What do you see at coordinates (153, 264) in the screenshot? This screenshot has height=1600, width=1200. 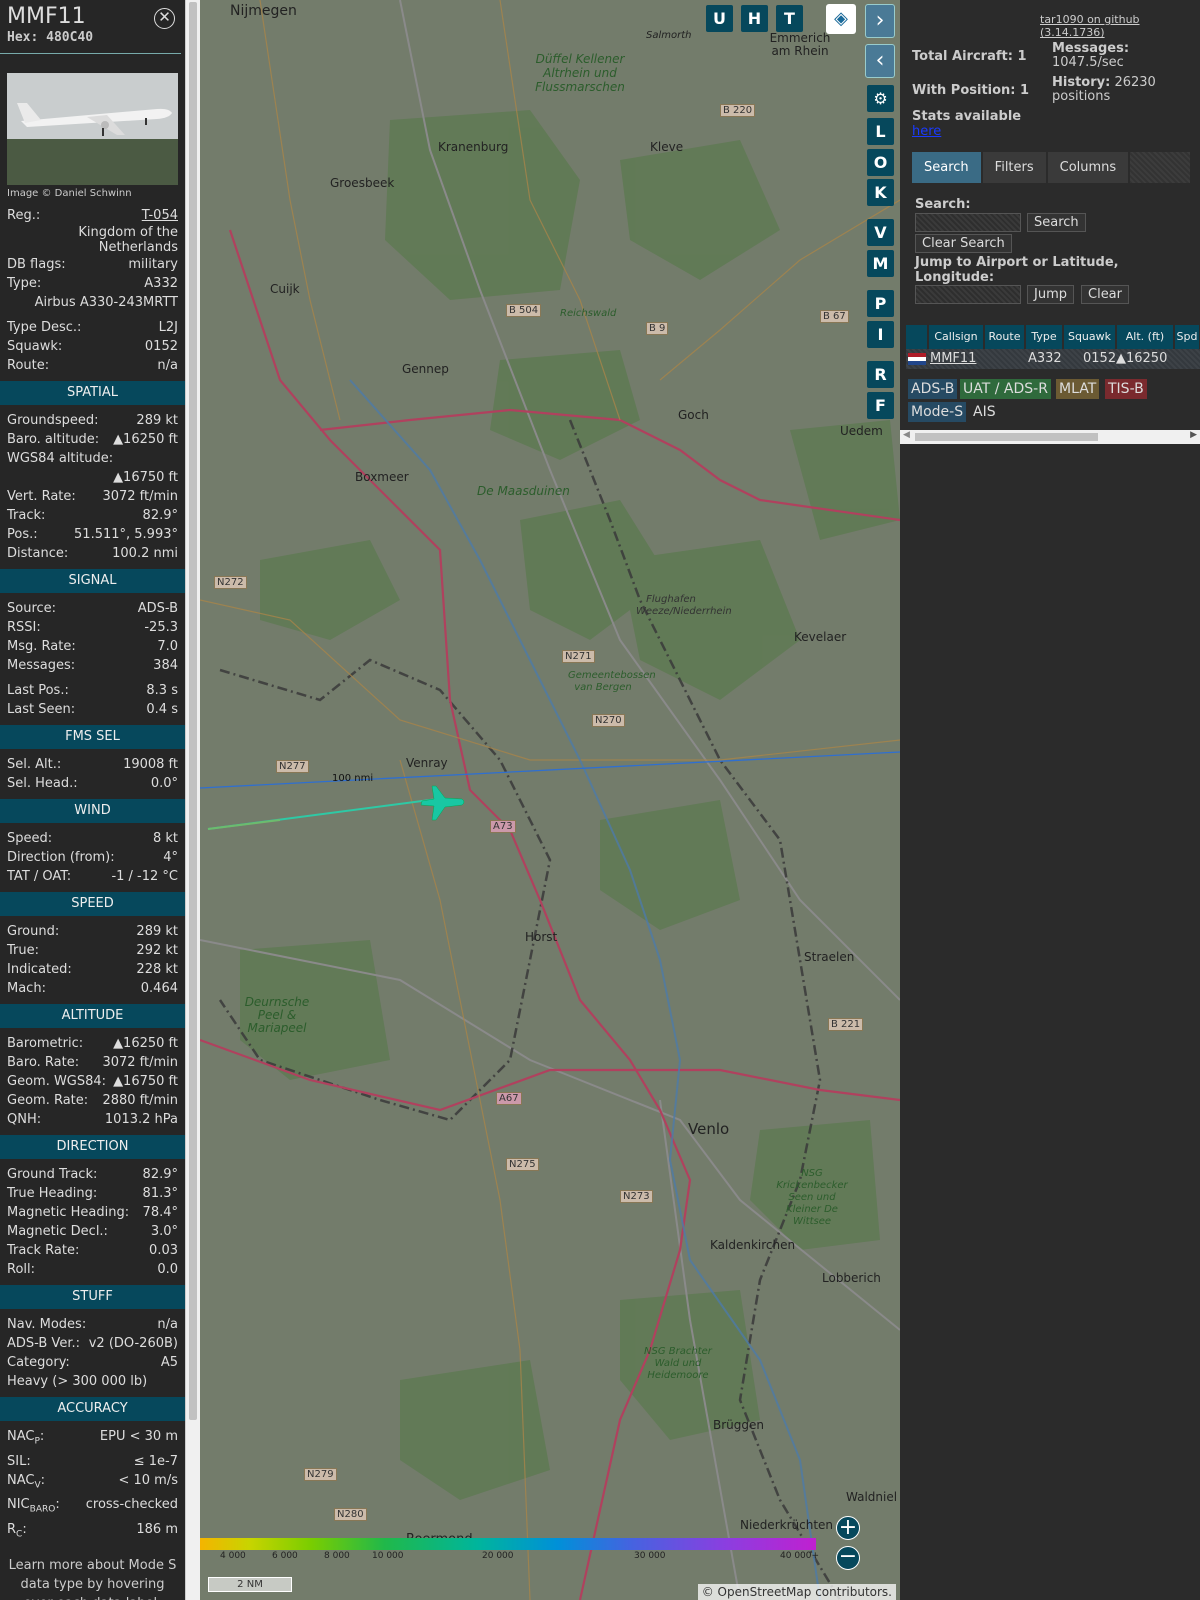 I see `dbflags-value: military` at bounding box center [153, 264].